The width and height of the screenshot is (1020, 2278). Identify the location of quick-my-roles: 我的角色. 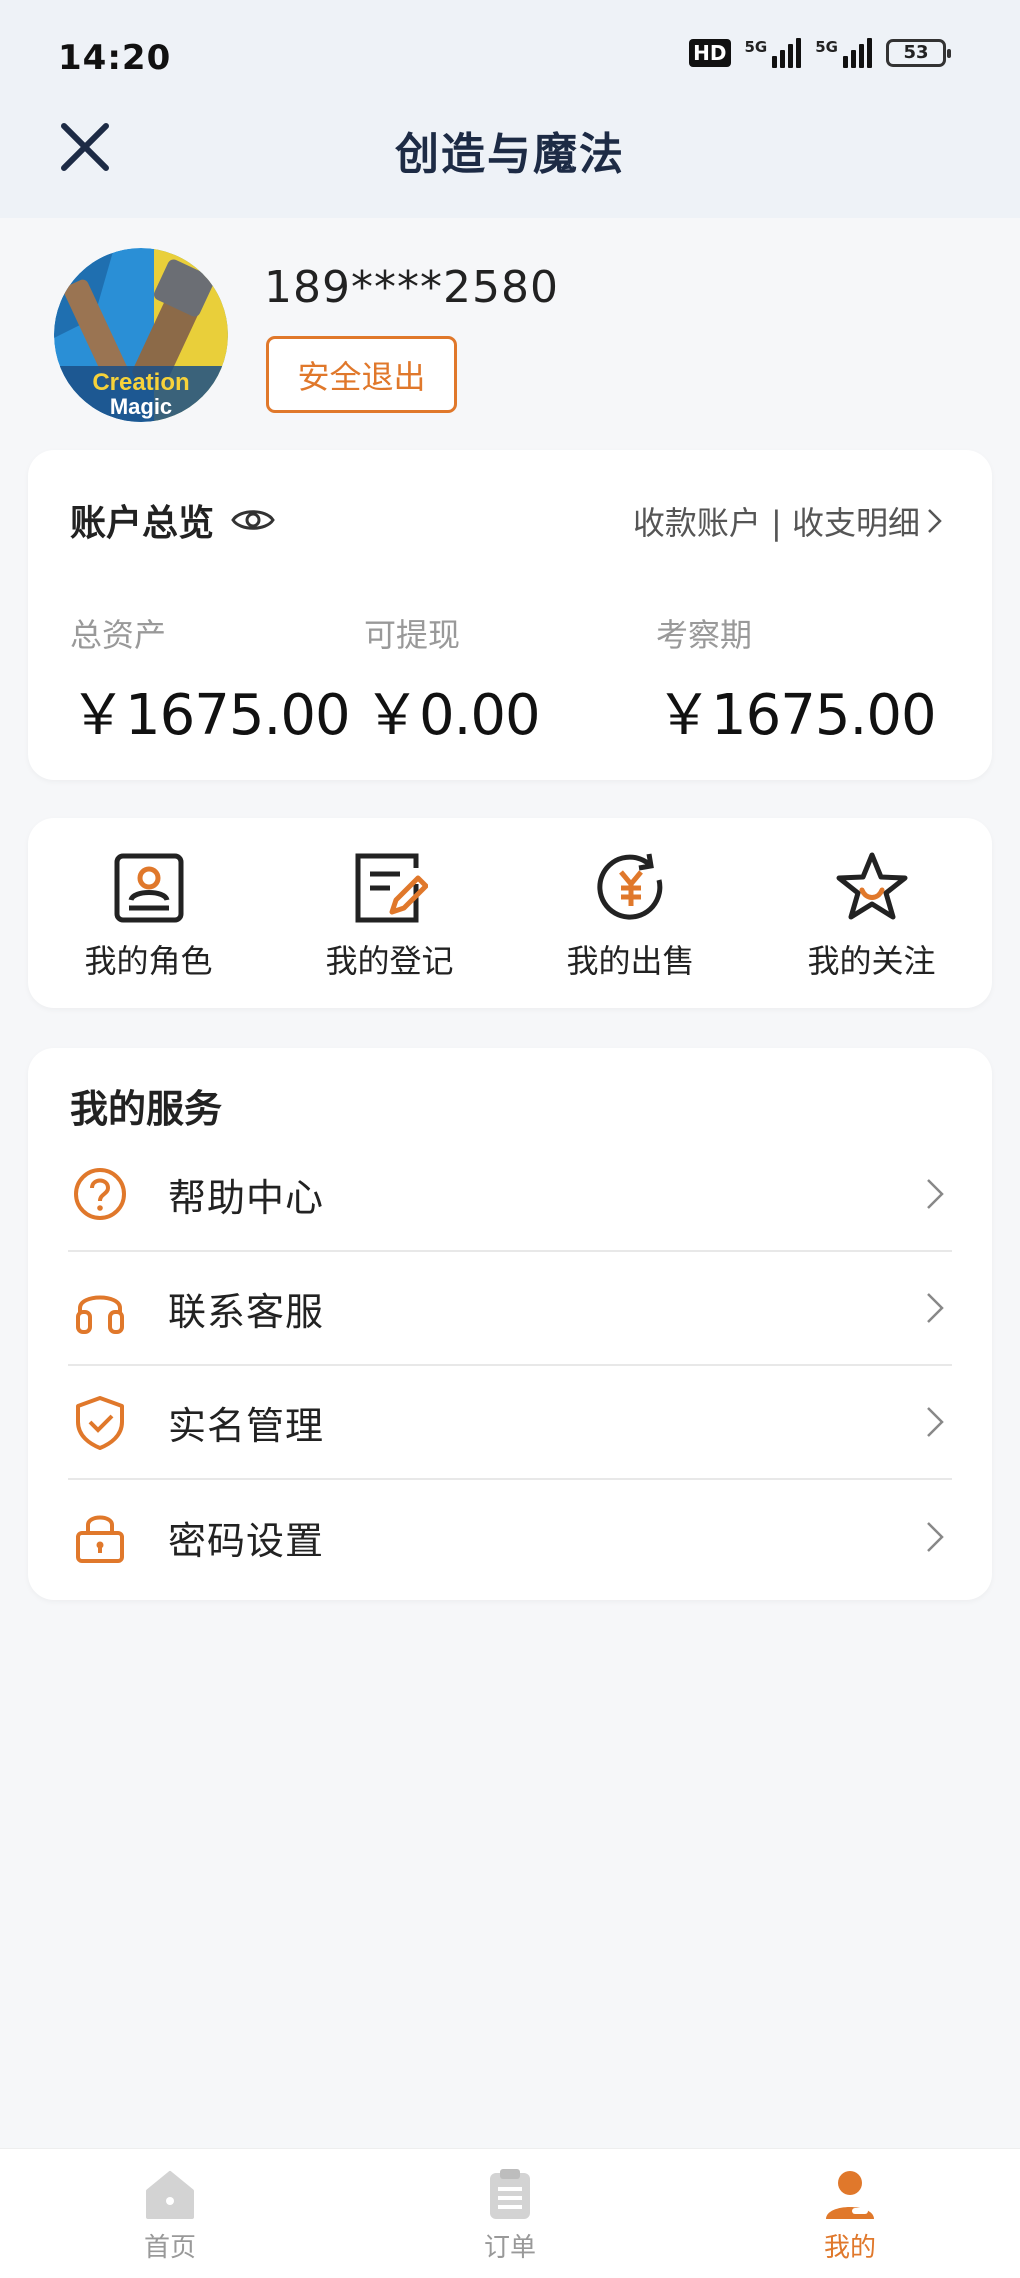
(148, 913).